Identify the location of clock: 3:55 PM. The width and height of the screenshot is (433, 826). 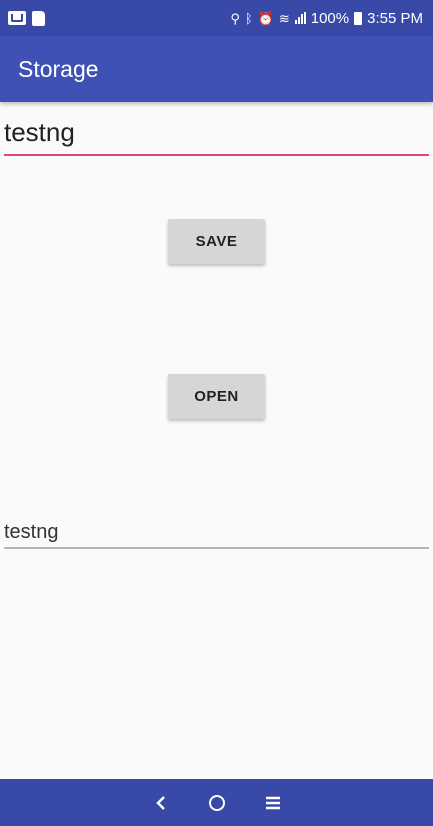
(395, 18).